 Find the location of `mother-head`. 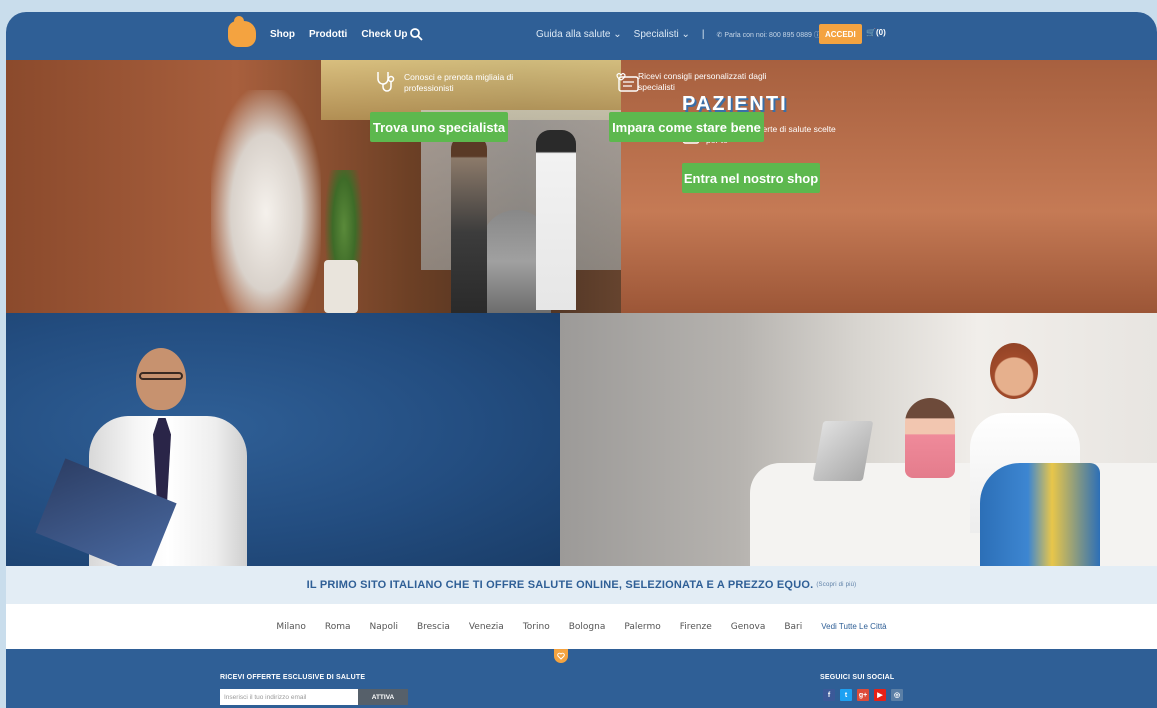

mother-head is located at coordinates (1014, 371).